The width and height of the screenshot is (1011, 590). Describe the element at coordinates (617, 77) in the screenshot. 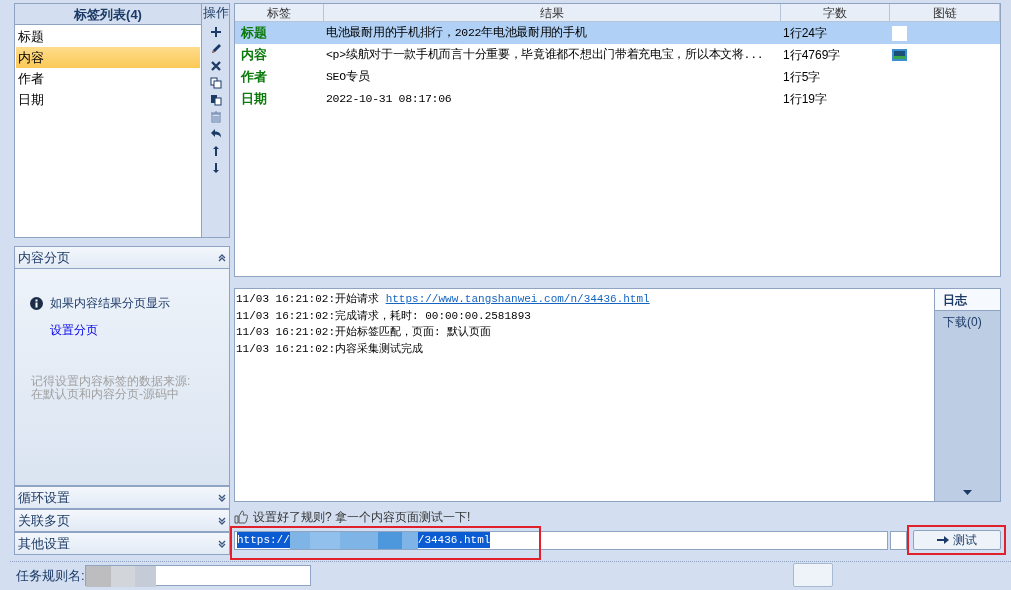

I see `table-row: 作者 SEO专员 1行5字` at that location.